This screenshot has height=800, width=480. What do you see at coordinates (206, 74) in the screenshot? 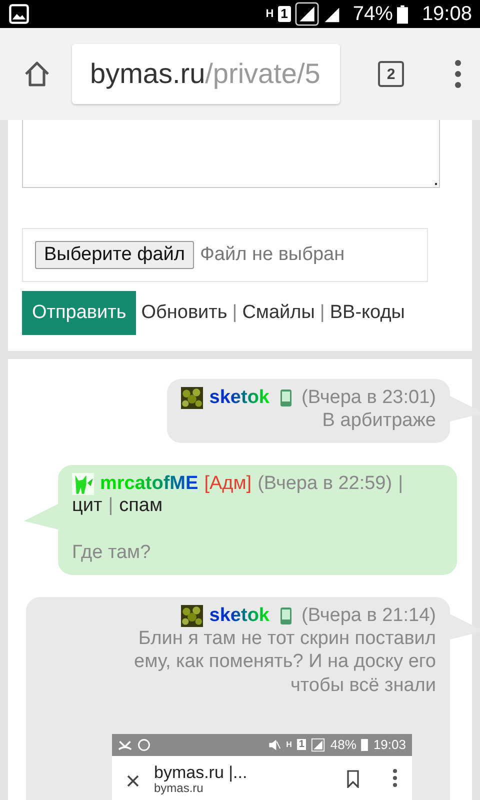
I see `address-bar: bymas.ru/private/5` at bounding box center [206, 74].